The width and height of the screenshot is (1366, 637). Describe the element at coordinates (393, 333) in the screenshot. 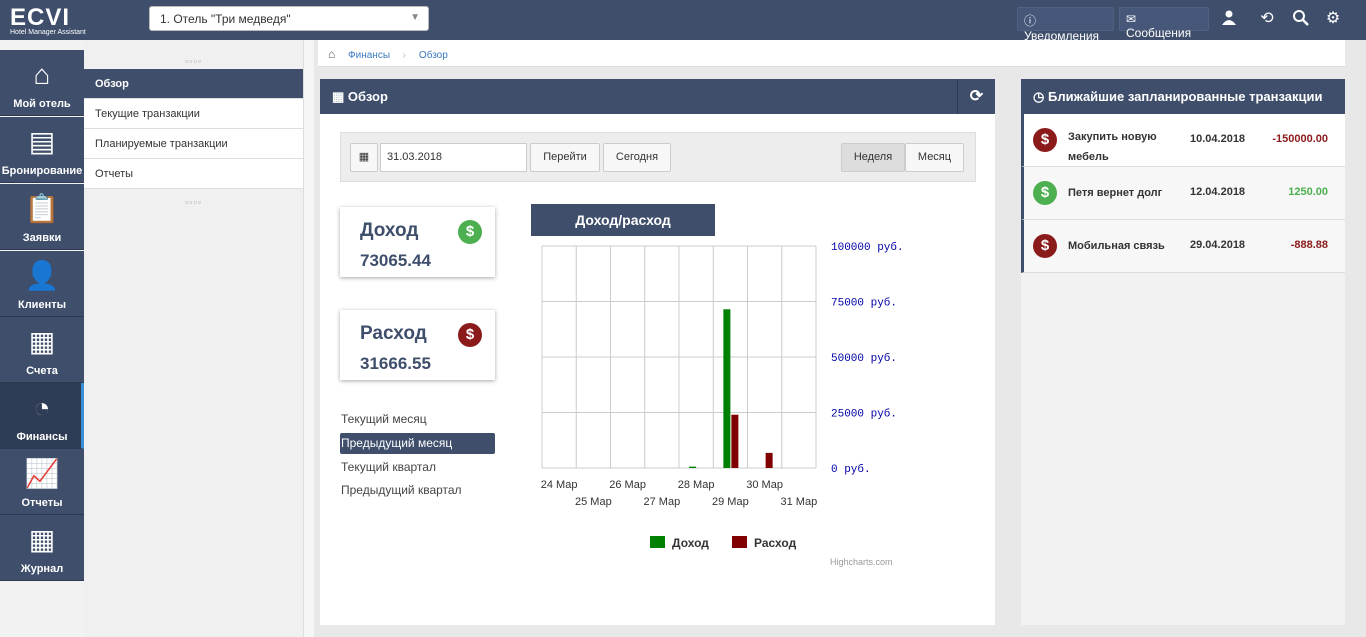

I see `expense-title: Расход` at that location.